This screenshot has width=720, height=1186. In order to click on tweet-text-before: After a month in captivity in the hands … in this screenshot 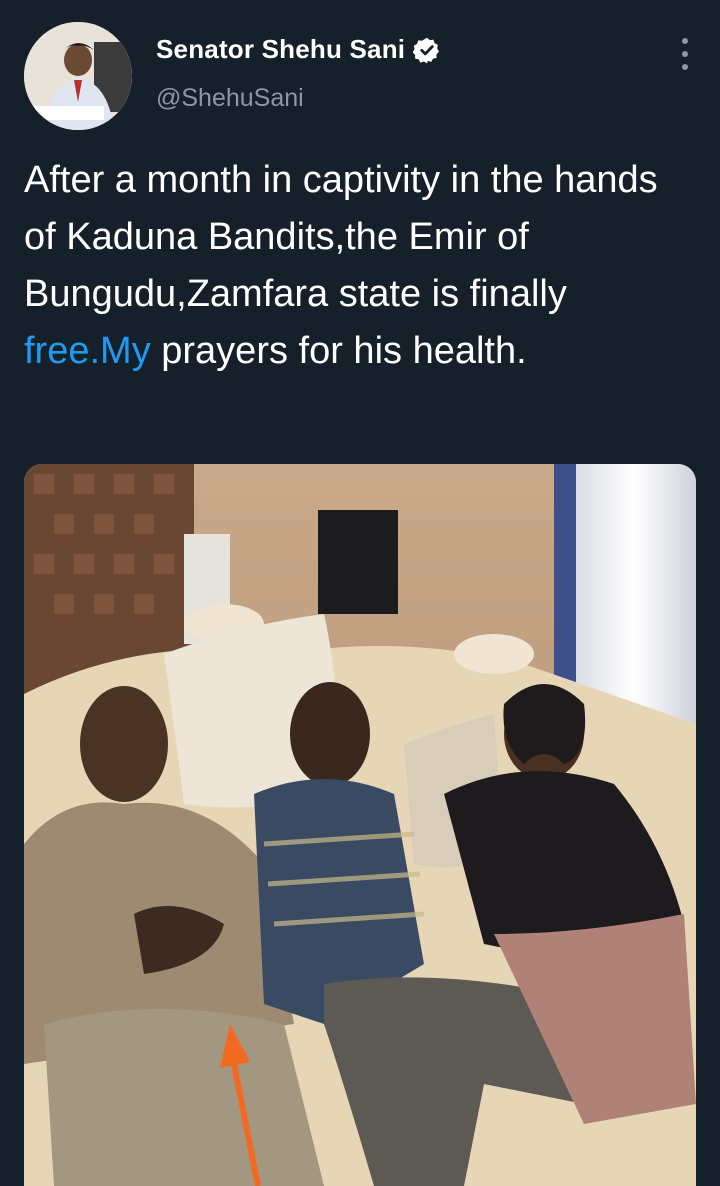, I will do `click(341, 237)`.